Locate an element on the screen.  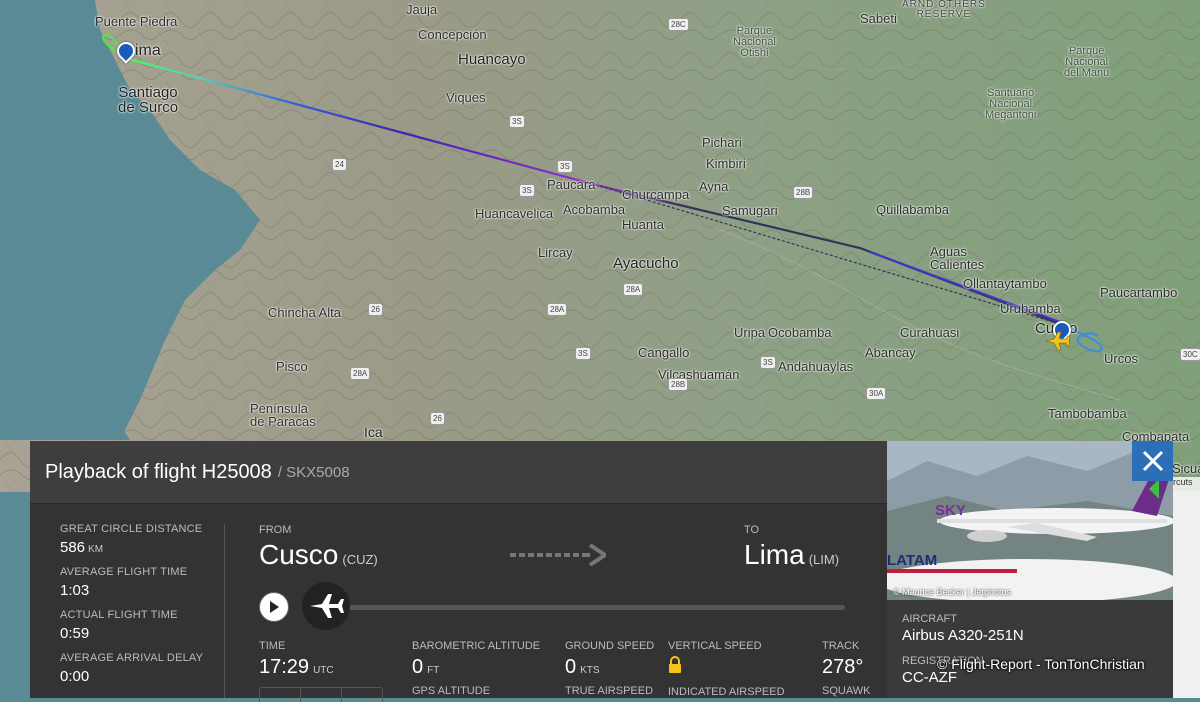
stat-average-arrival-delay: AVERAGE ARRIVAL DELAY 0:00 is located at coordinates (131, 668).